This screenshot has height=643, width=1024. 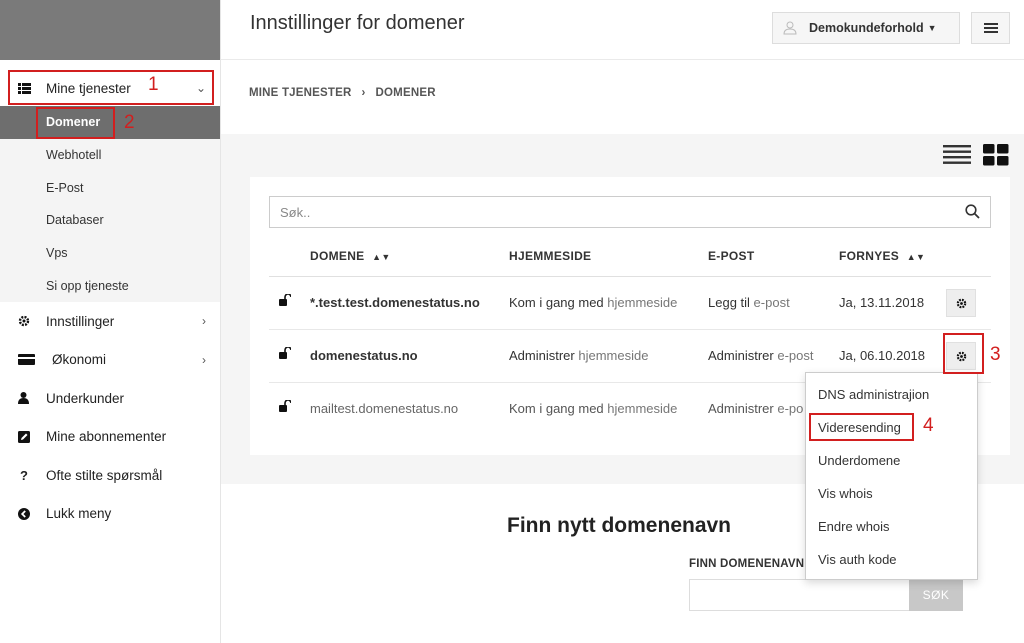 I want to click on page-title: Innstillinger for domener, so click(x=357, y=23).